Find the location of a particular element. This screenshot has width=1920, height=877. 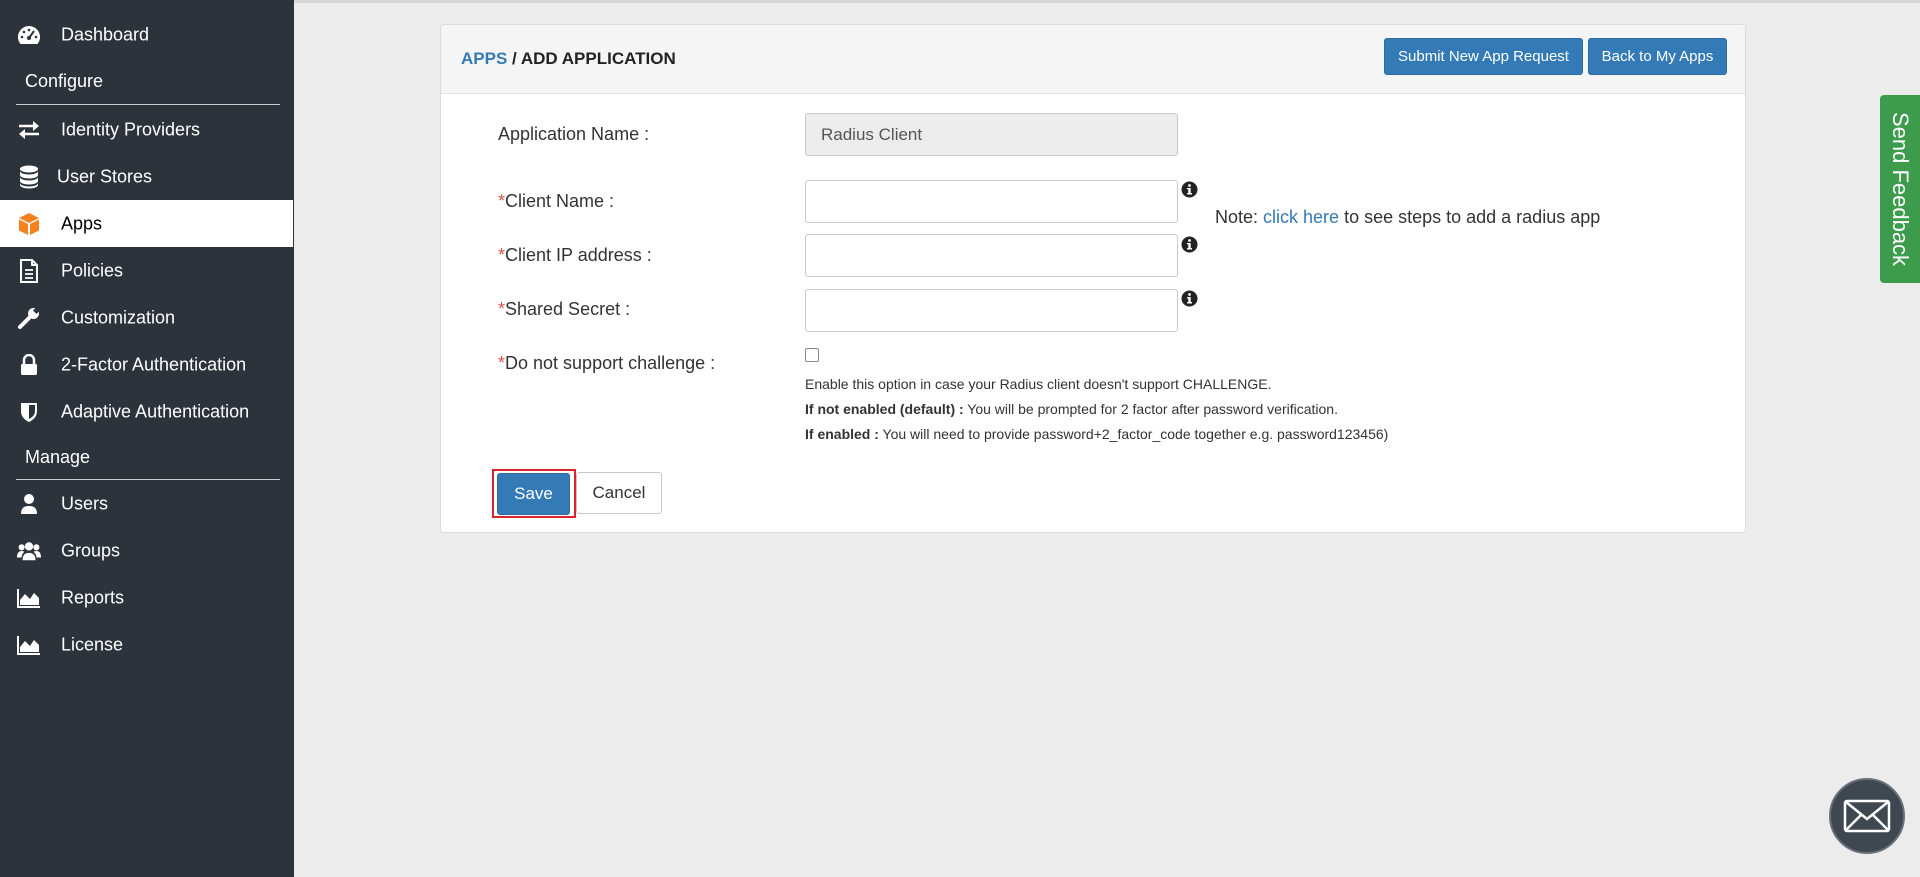

sidebar-item-customization: Customization is located at coordinates (146, 317).